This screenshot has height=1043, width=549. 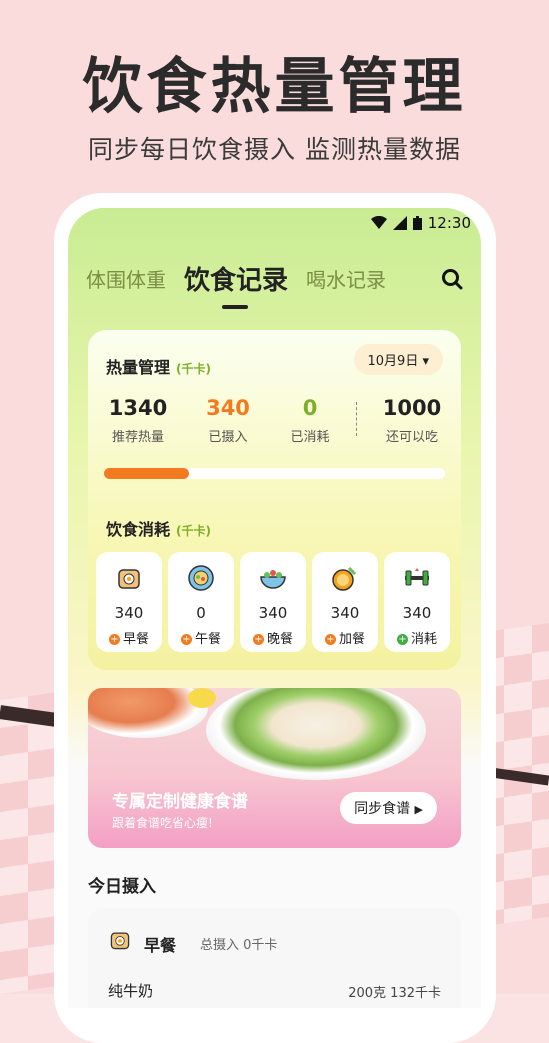 I want to click on stat-burned: 0 已消耗, so click(x=310, y=420).